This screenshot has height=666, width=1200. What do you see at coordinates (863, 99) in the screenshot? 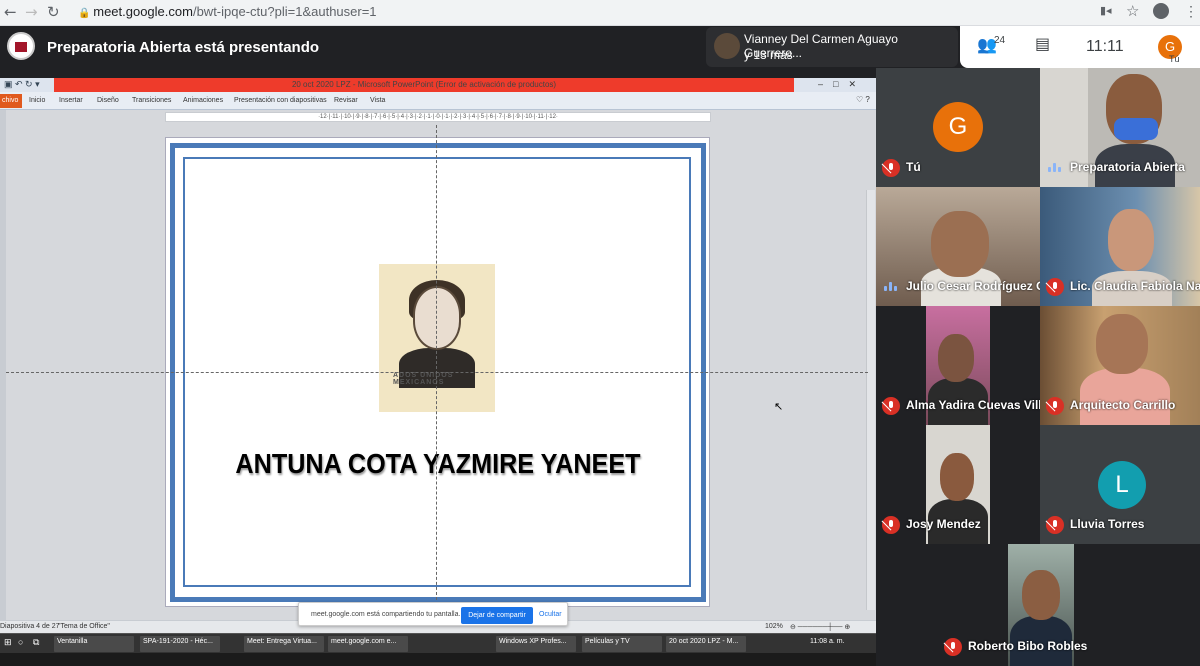
I see `help-icon: ♡ ?` at bounding box center [863, 99].